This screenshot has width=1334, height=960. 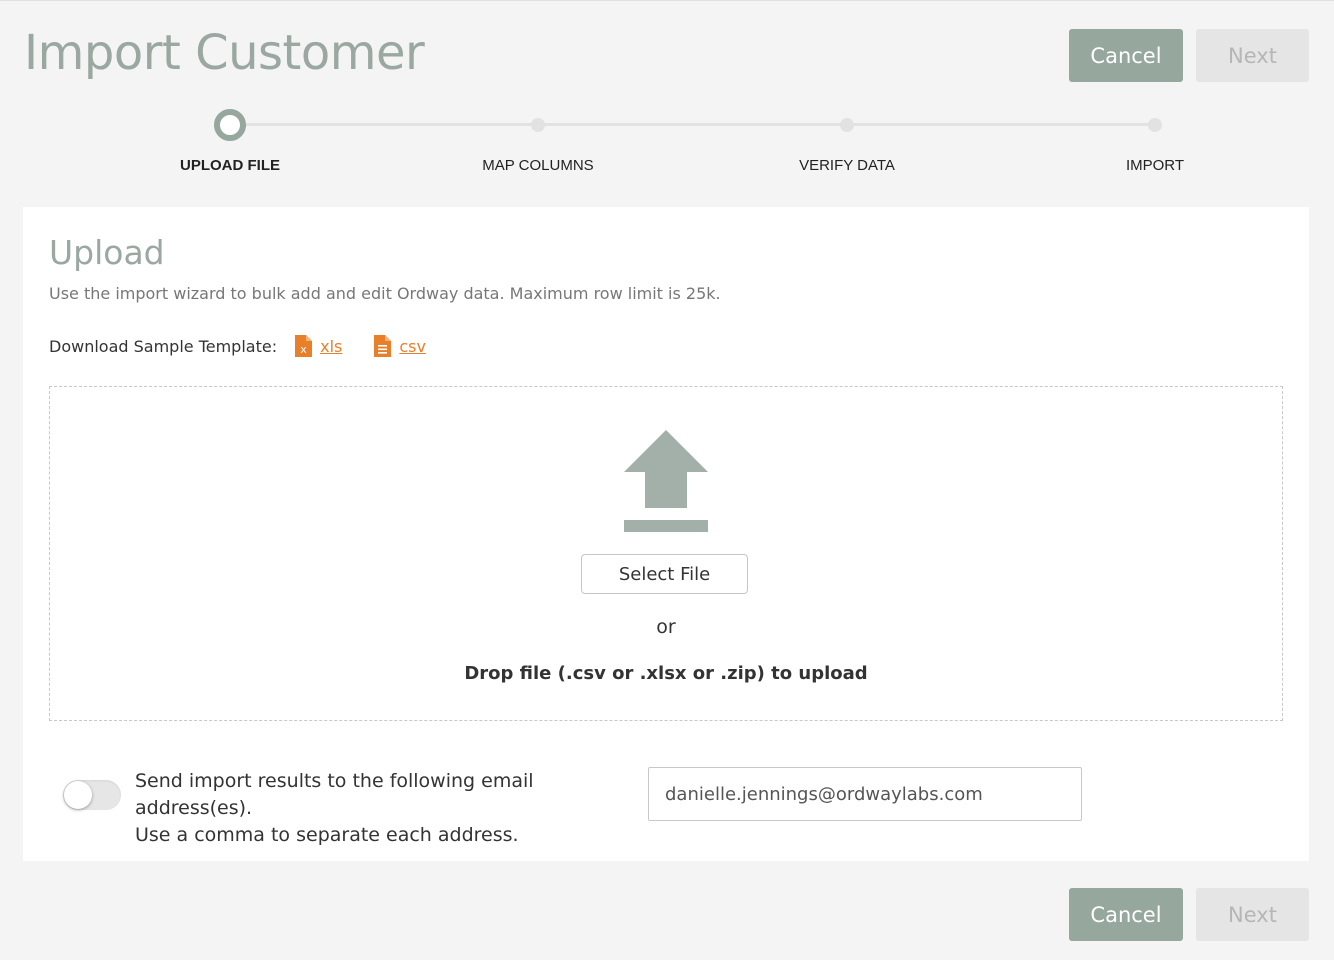 I want to click on email-address-input, so click(x=865, y=794).